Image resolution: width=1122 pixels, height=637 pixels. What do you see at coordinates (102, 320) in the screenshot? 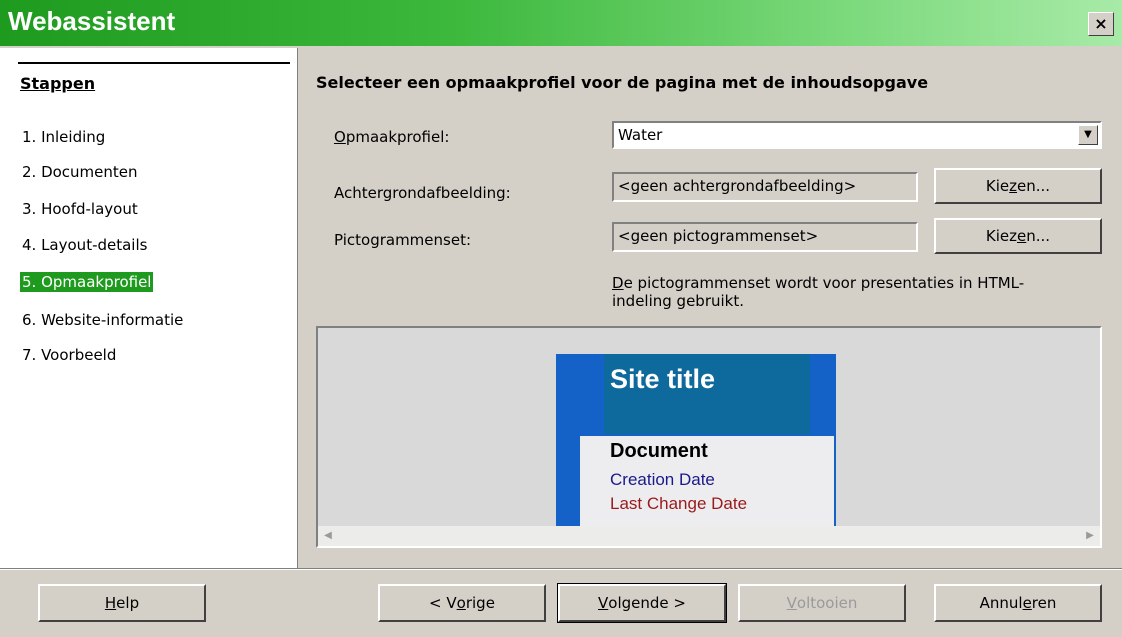
I see `step-website-informatie: 6. Website-informatie` at bounding box center [102, 320].